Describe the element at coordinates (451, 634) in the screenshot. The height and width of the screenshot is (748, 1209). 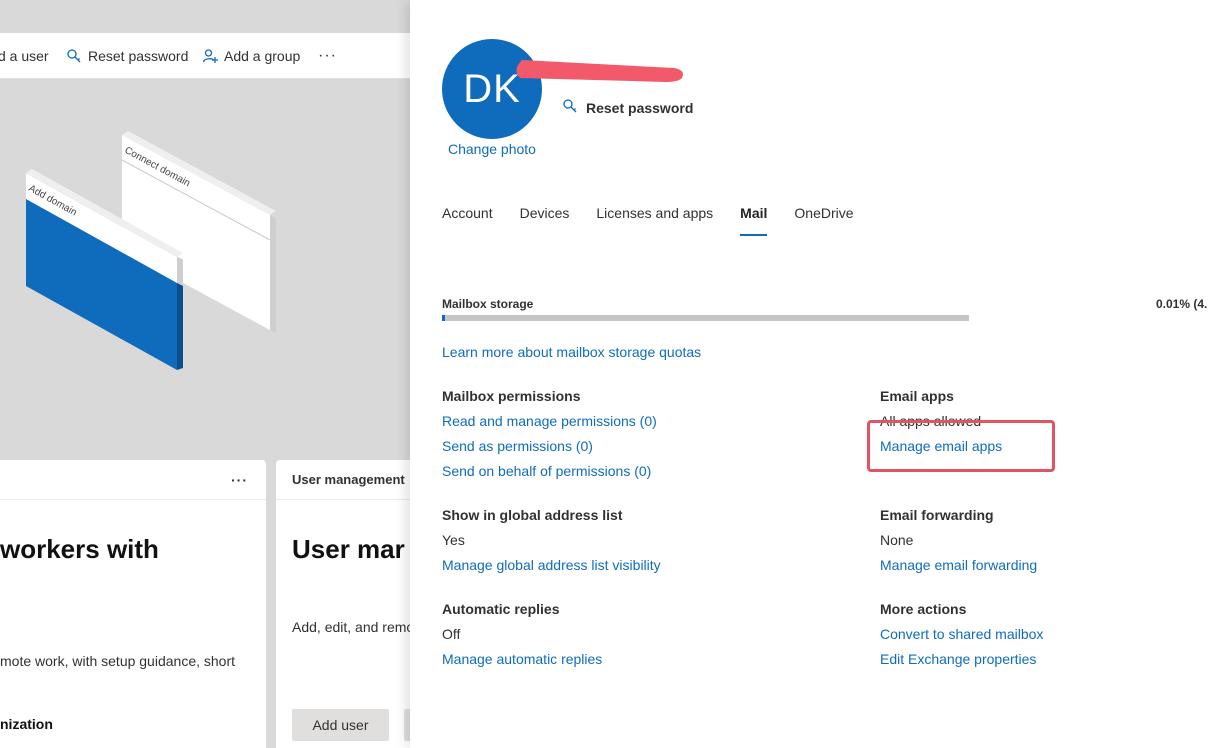
I see `automatic-replies-value: Off` at that location.